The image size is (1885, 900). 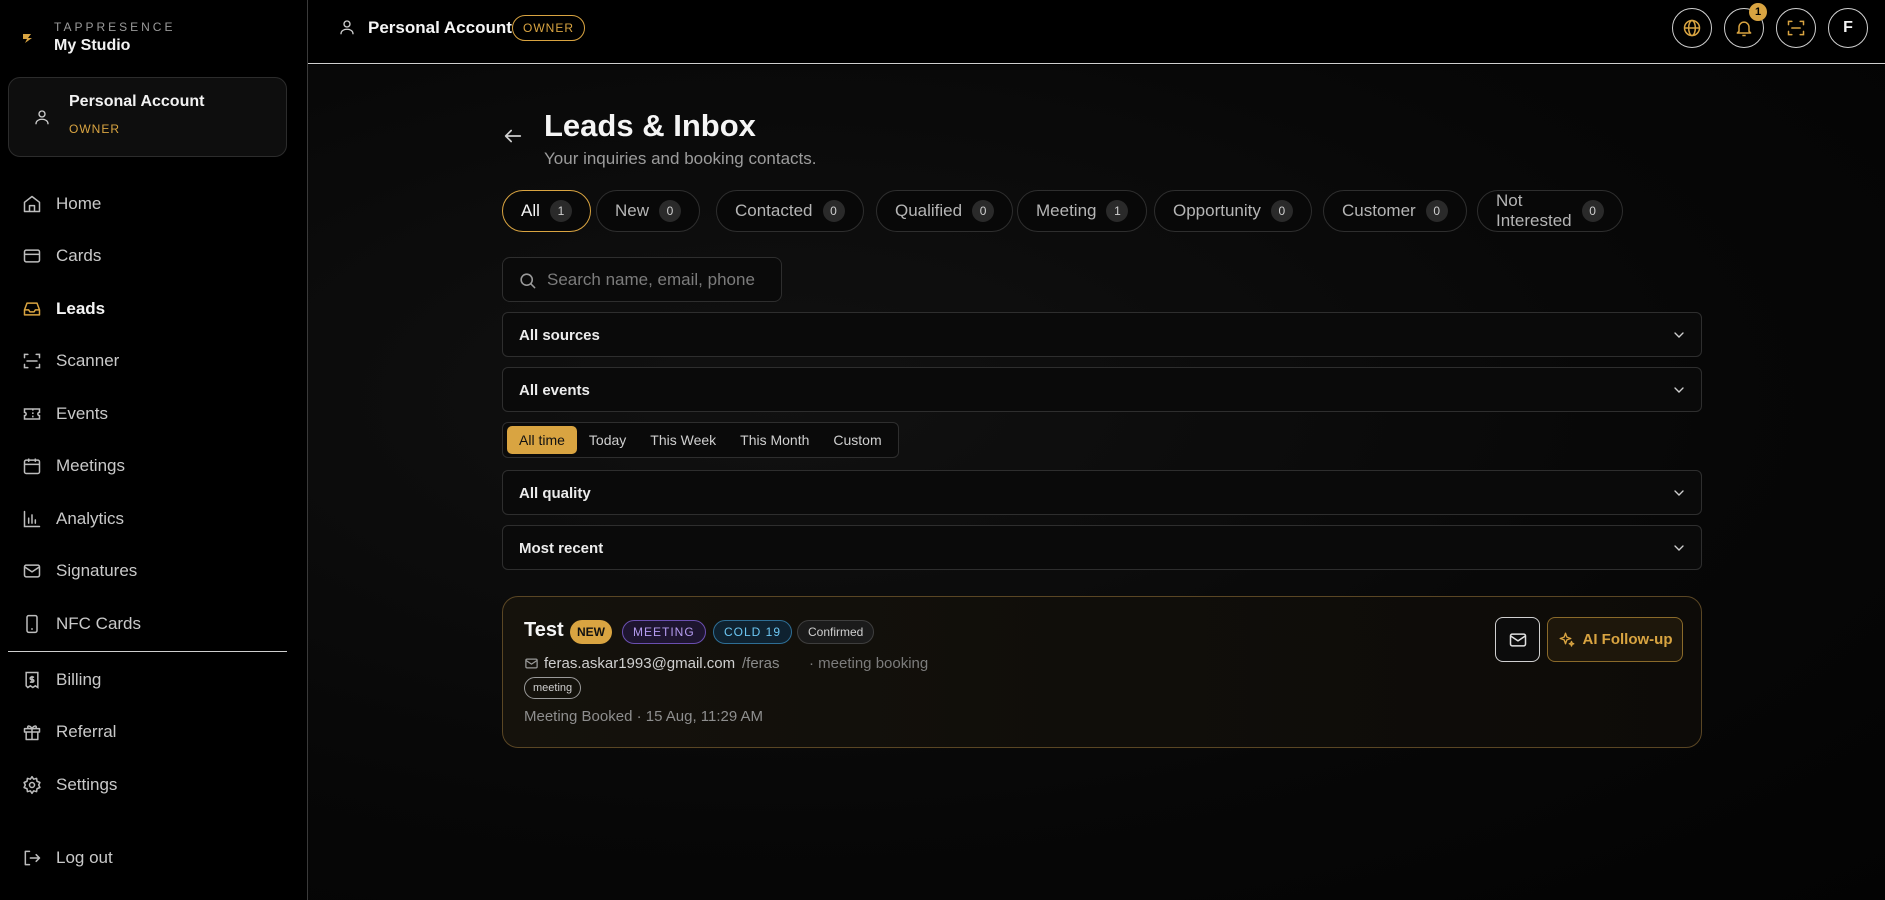 What do you see at coordinates (774, 440) in the screenshot?
I see `time-option-this-month: This Month` at bounding box center [774, 440].